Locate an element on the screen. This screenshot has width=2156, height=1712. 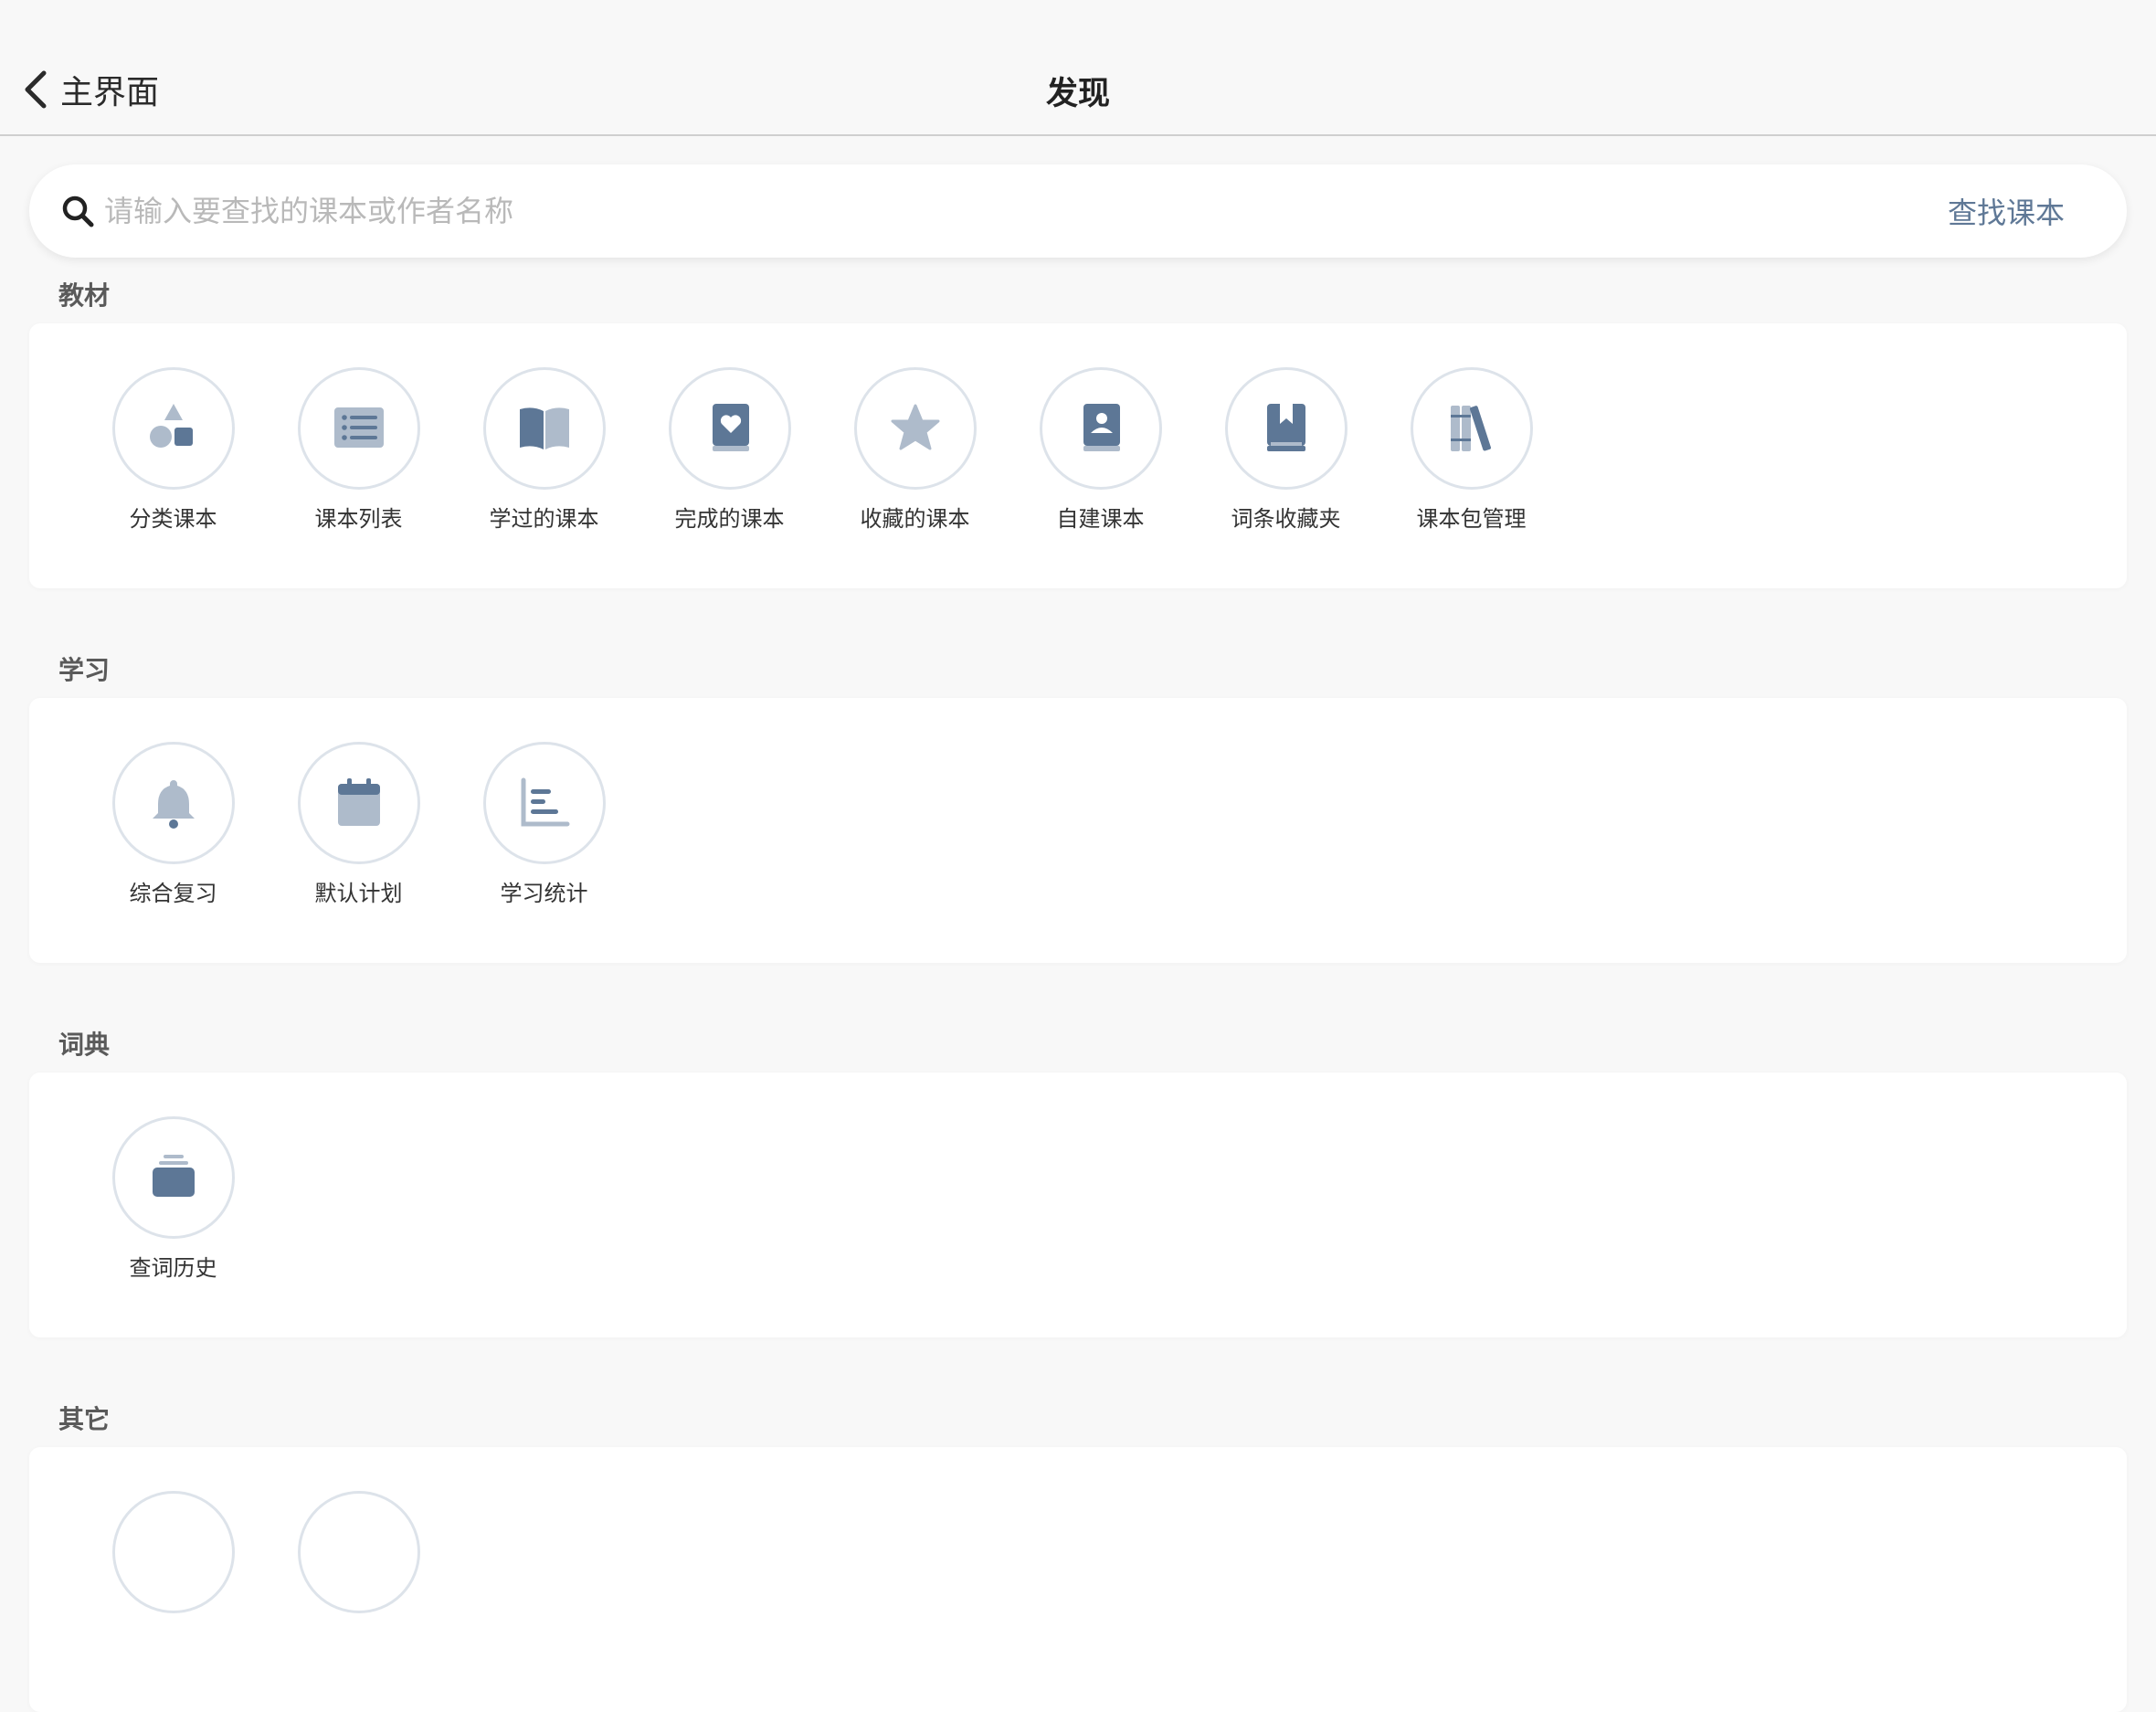
open-book-icon is located at coordinates (544, 428).